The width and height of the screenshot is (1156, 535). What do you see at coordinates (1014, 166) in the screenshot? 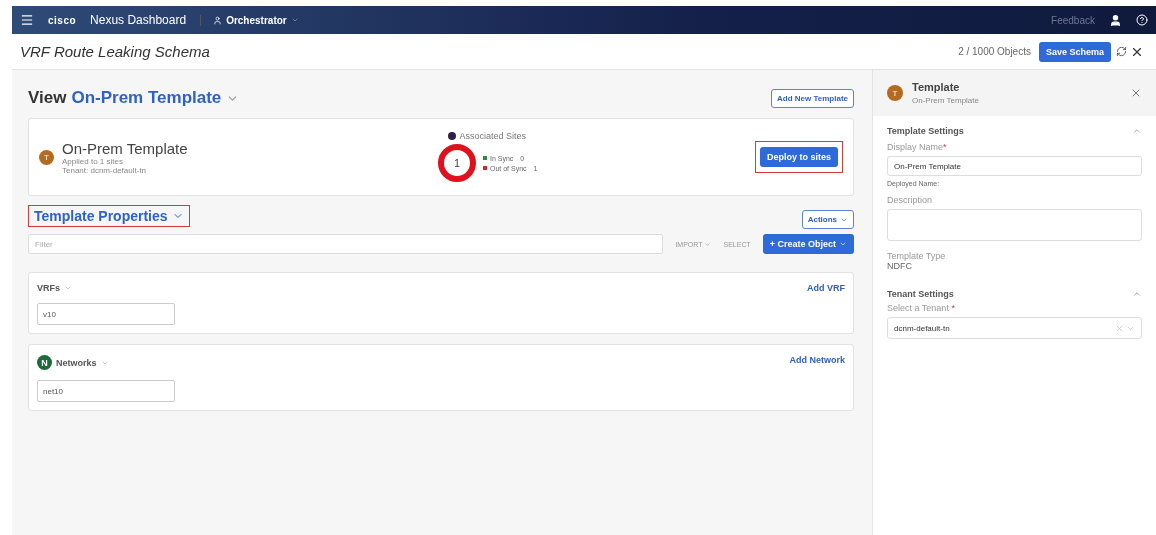
I see `display-name-field: On-Prem Template` at bounding box center [1014, 166].